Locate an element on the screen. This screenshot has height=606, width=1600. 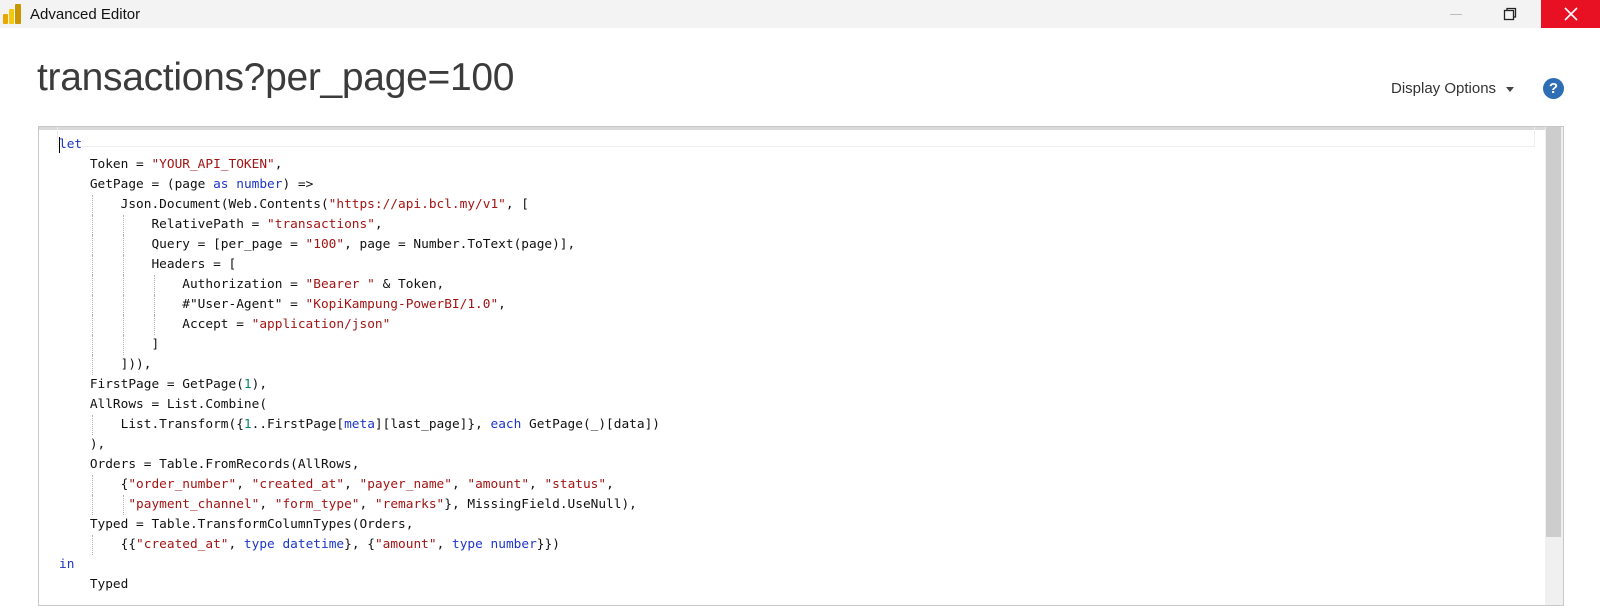
code-token: "payer_name" is located at coordinates (405, 484).